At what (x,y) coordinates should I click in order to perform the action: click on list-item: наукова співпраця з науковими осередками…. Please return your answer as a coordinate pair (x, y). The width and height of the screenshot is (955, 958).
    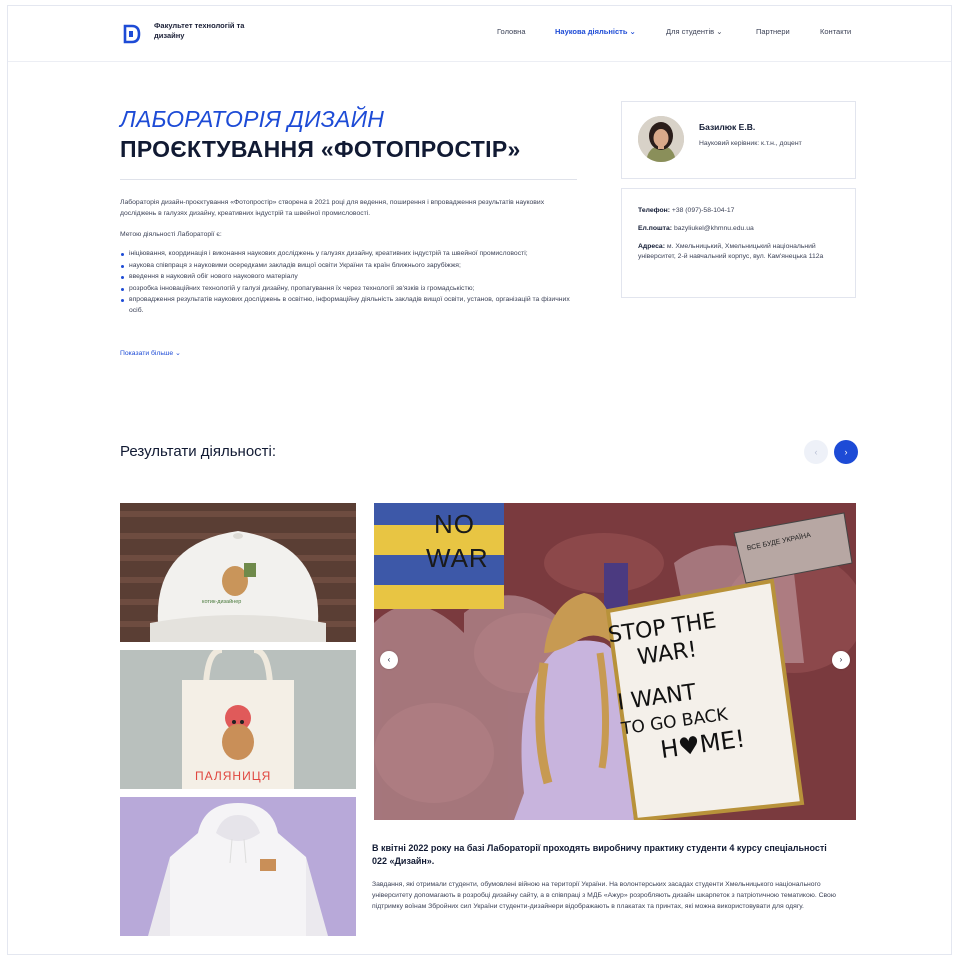
    Looking at the image, I should click on (350, 266).